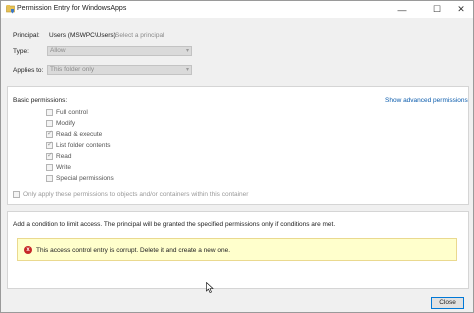 This screenshot has width=474, height=313. I want to click on principal-label: Principal:, so click(26, 35).